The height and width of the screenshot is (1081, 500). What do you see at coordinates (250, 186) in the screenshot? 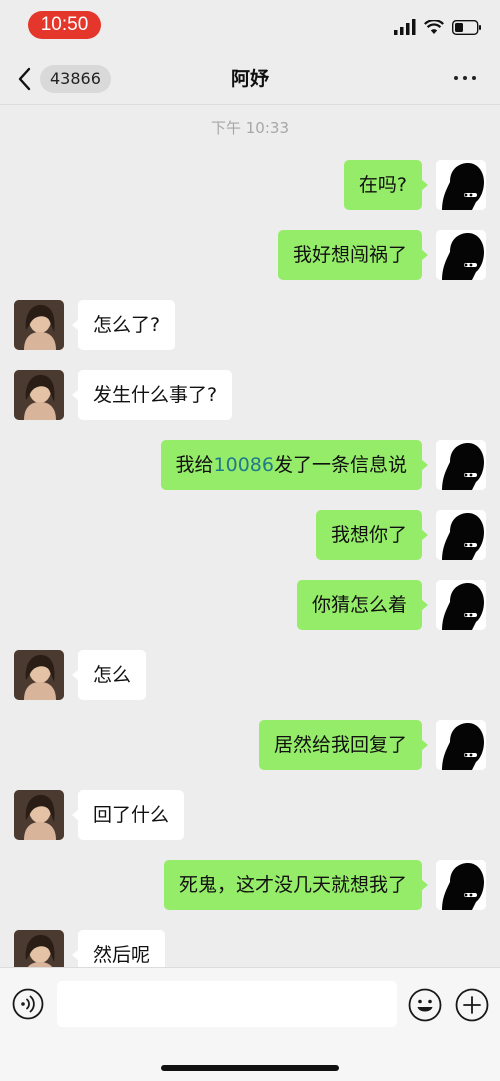
I see `message-row-outgoing: 在吗?` at bounding box center [250, 186].